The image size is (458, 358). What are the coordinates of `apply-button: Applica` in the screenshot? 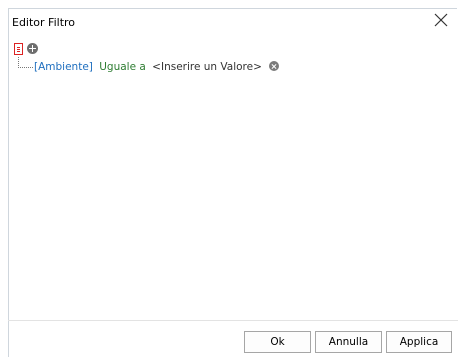 It's located at (419, 342).